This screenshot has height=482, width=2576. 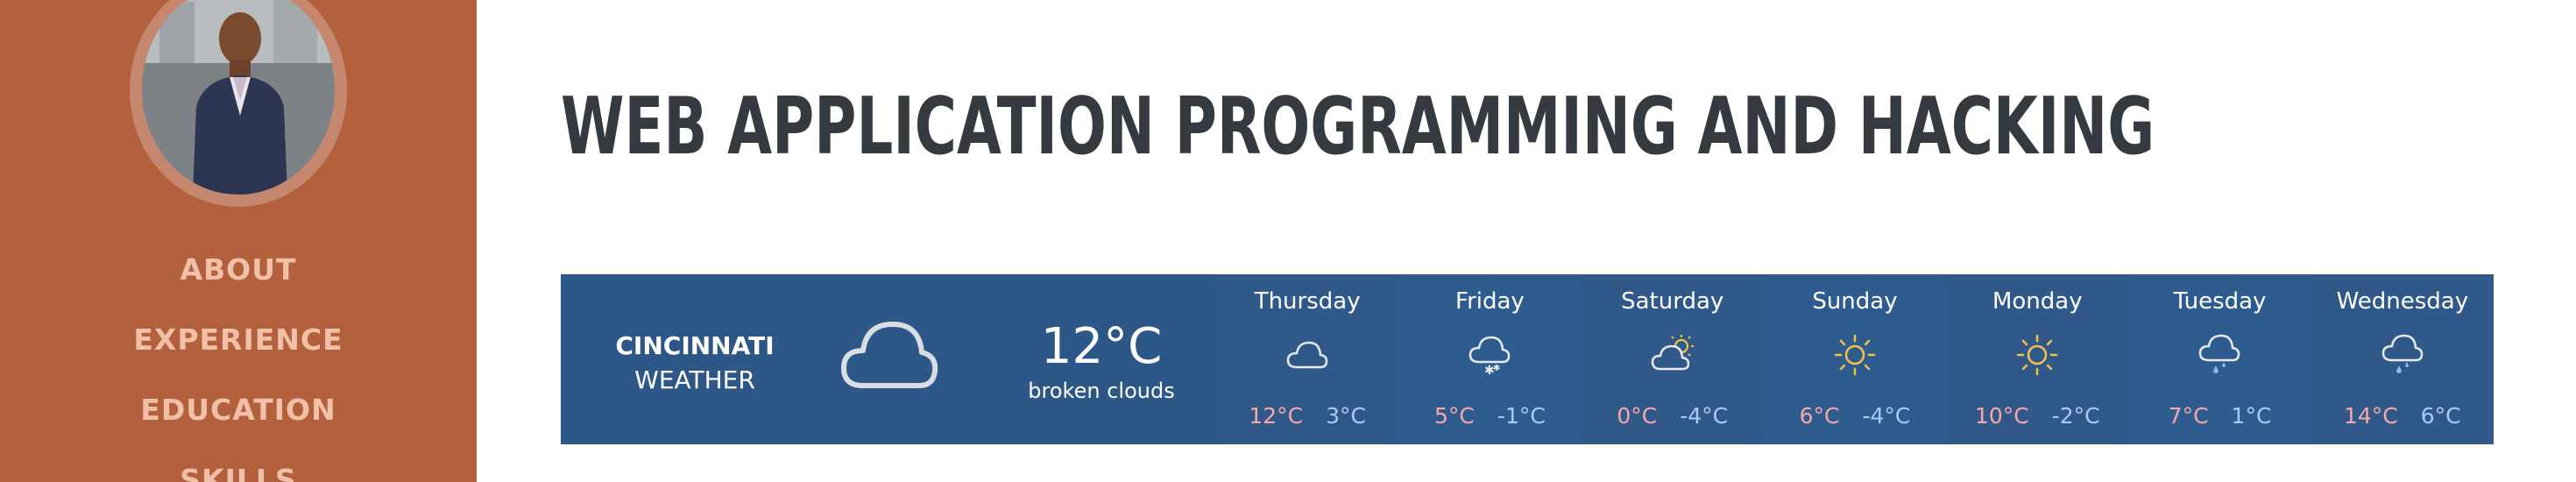 I want to click on forecast-day: Monday 10°C -2°C, so click(x=2037, y=359).